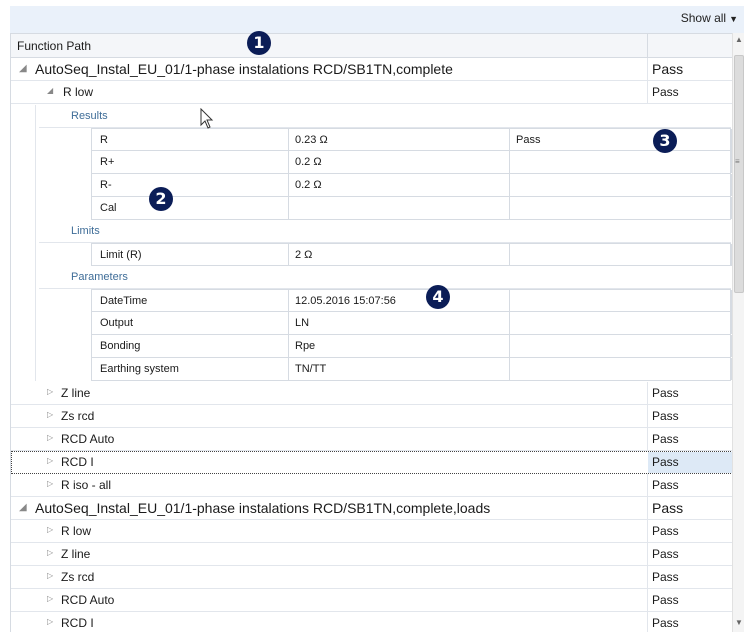  I want to click on result-row: R+ 0.2 Ω, so click(411, 162).